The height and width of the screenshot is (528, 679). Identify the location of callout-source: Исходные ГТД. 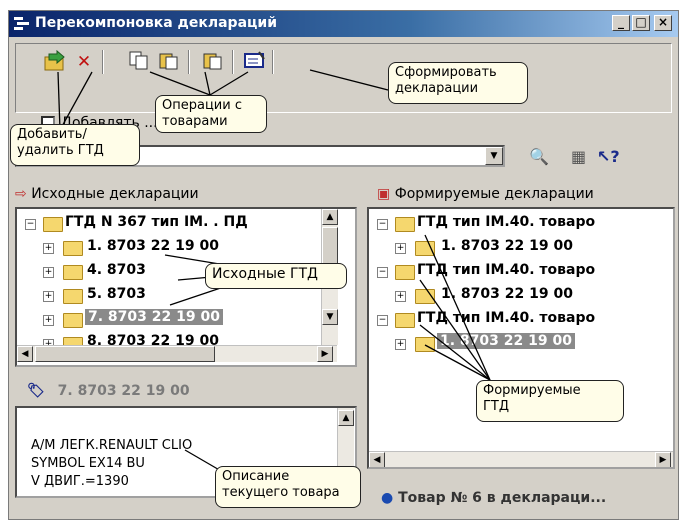
(276, 276).